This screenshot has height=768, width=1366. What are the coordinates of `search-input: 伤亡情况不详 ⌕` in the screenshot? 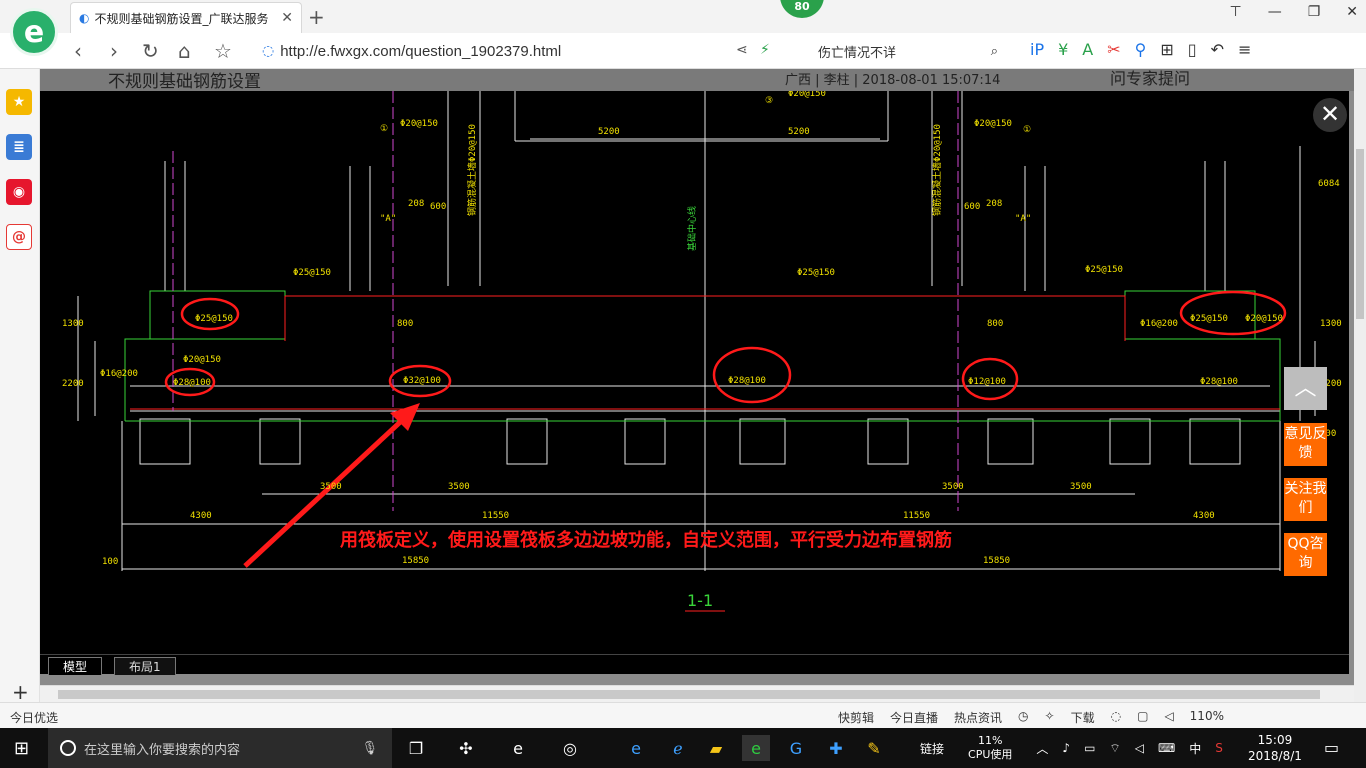 It's located at (908, 51).